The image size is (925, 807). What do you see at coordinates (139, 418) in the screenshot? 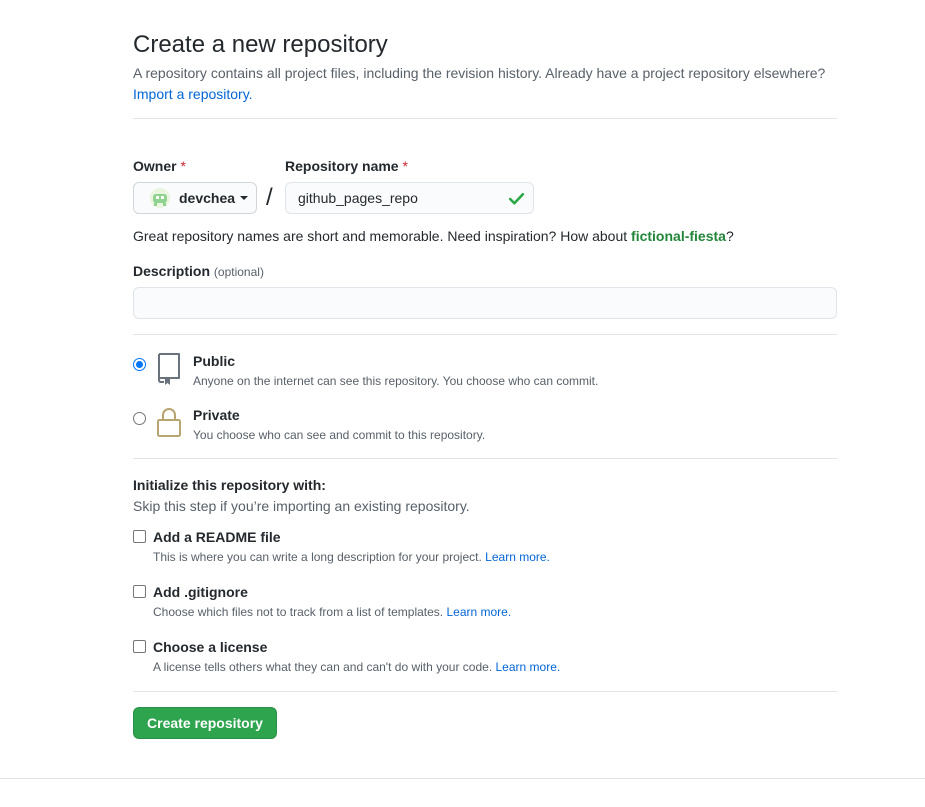
I see `private-radio` at bounding box center [139, 418].